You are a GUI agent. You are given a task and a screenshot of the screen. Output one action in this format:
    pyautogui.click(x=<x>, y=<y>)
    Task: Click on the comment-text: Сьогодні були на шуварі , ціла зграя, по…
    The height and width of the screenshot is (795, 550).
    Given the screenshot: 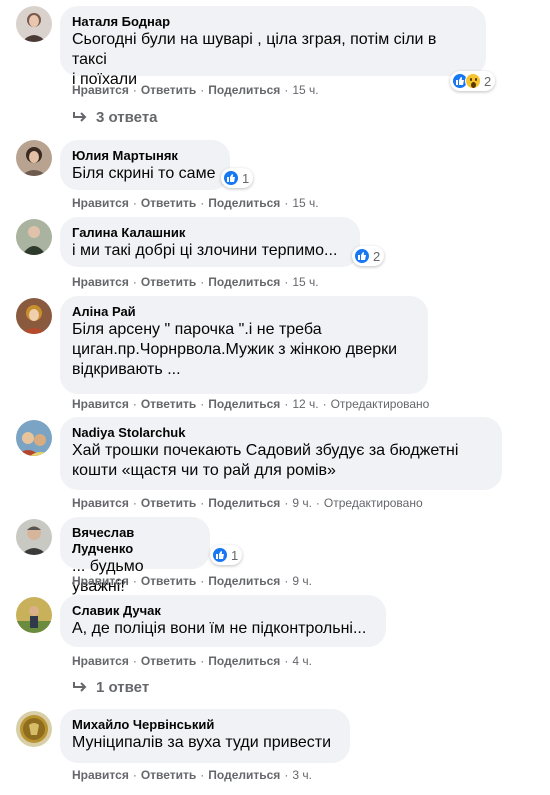 What is the action you would take?
    pyautogui.click(x=254, y=59)
    